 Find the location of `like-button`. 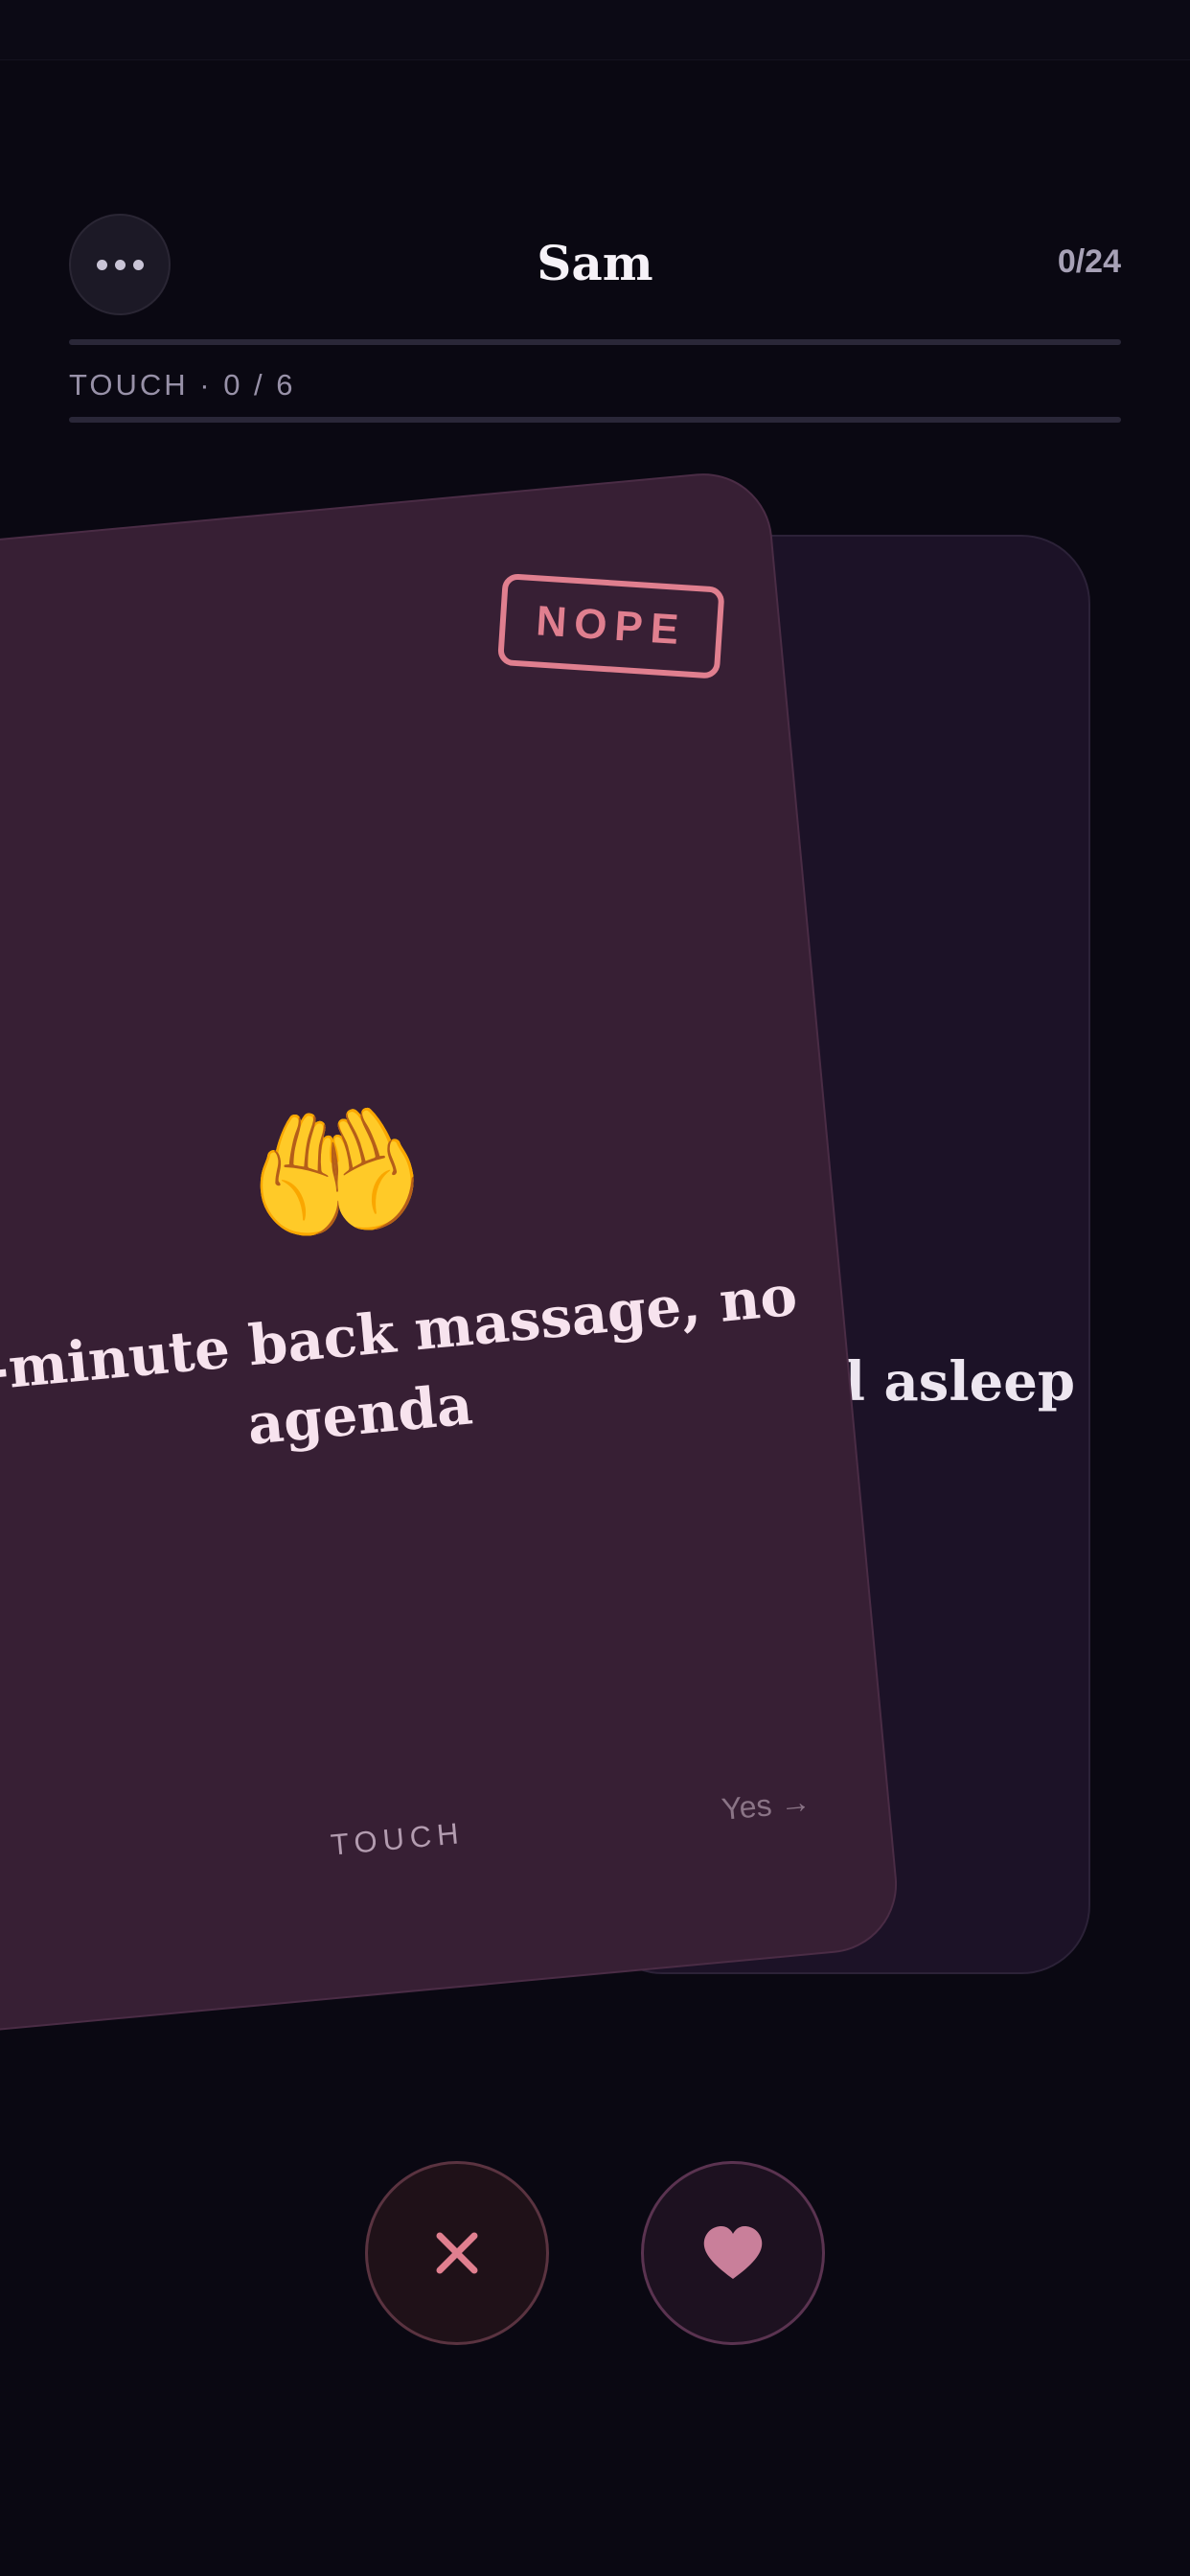

like-button is located at coordinates (733, 2253).